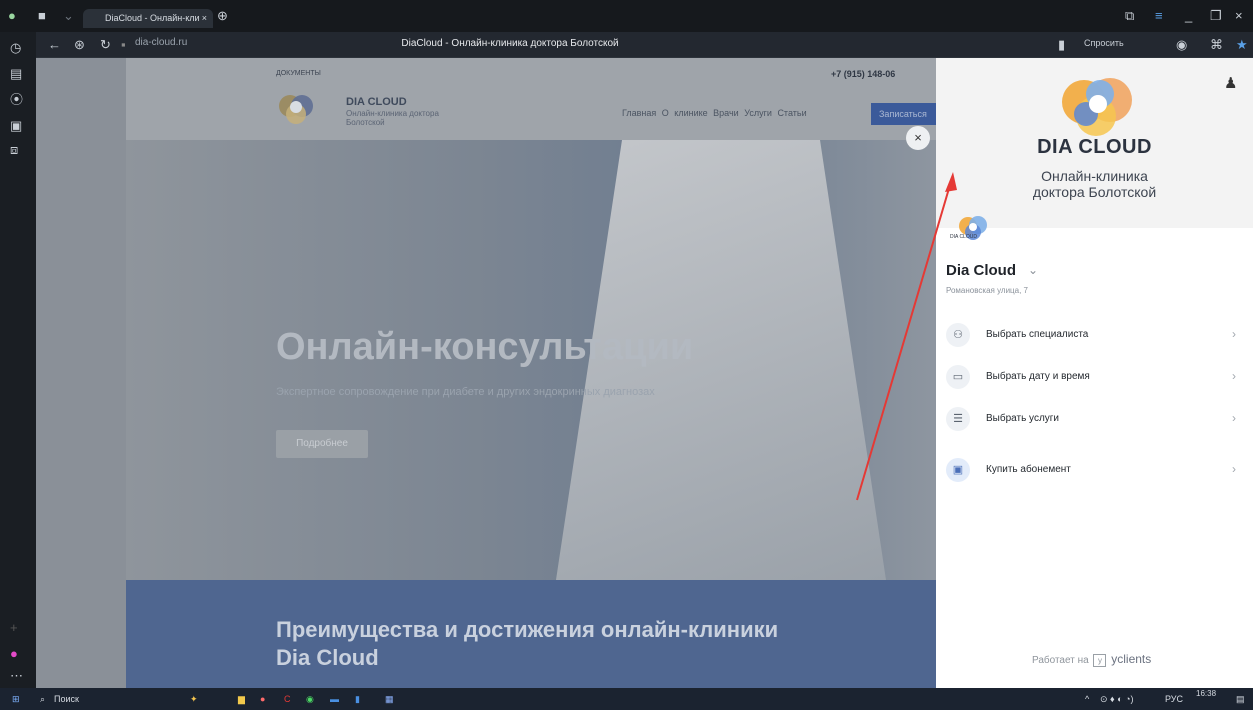  Describe the element at coordinates (287, 699) in the screenshot. I see `app-c-icon: C` at that location.